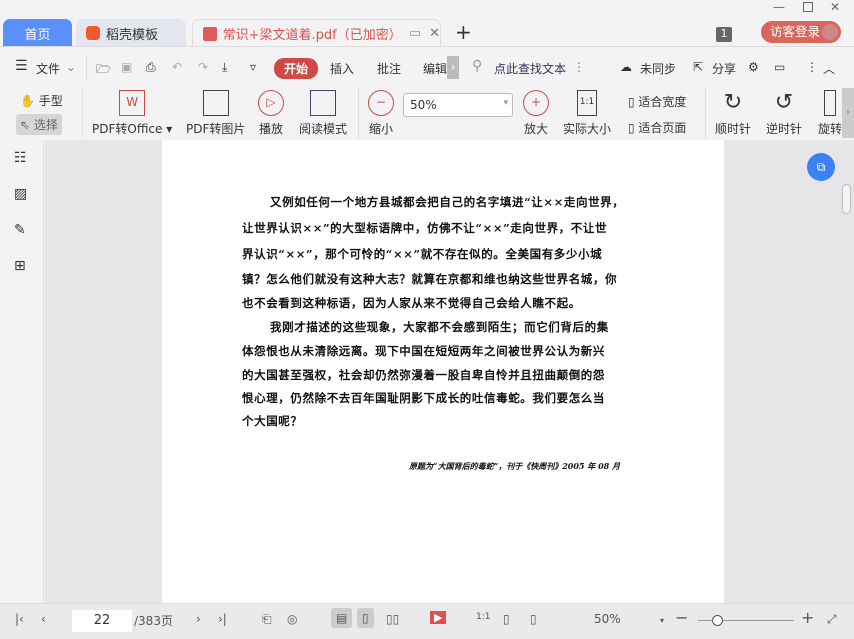 Image resolution: width=854 pixels, height=639 pixels. I want to click on collapse-icon: ︿, so click(829, 68).